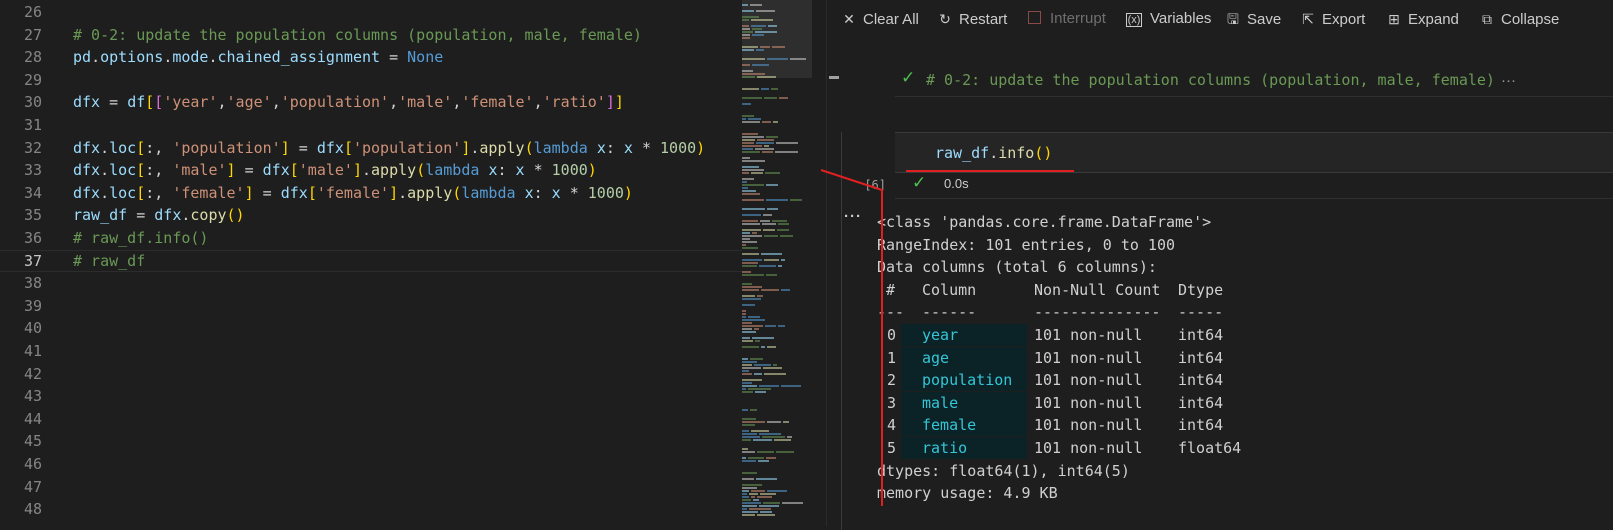 The image size is (1613, 530). Describe the element at coordinates (371, 80) in the screenshot. I see `code-line: 29` at that location.